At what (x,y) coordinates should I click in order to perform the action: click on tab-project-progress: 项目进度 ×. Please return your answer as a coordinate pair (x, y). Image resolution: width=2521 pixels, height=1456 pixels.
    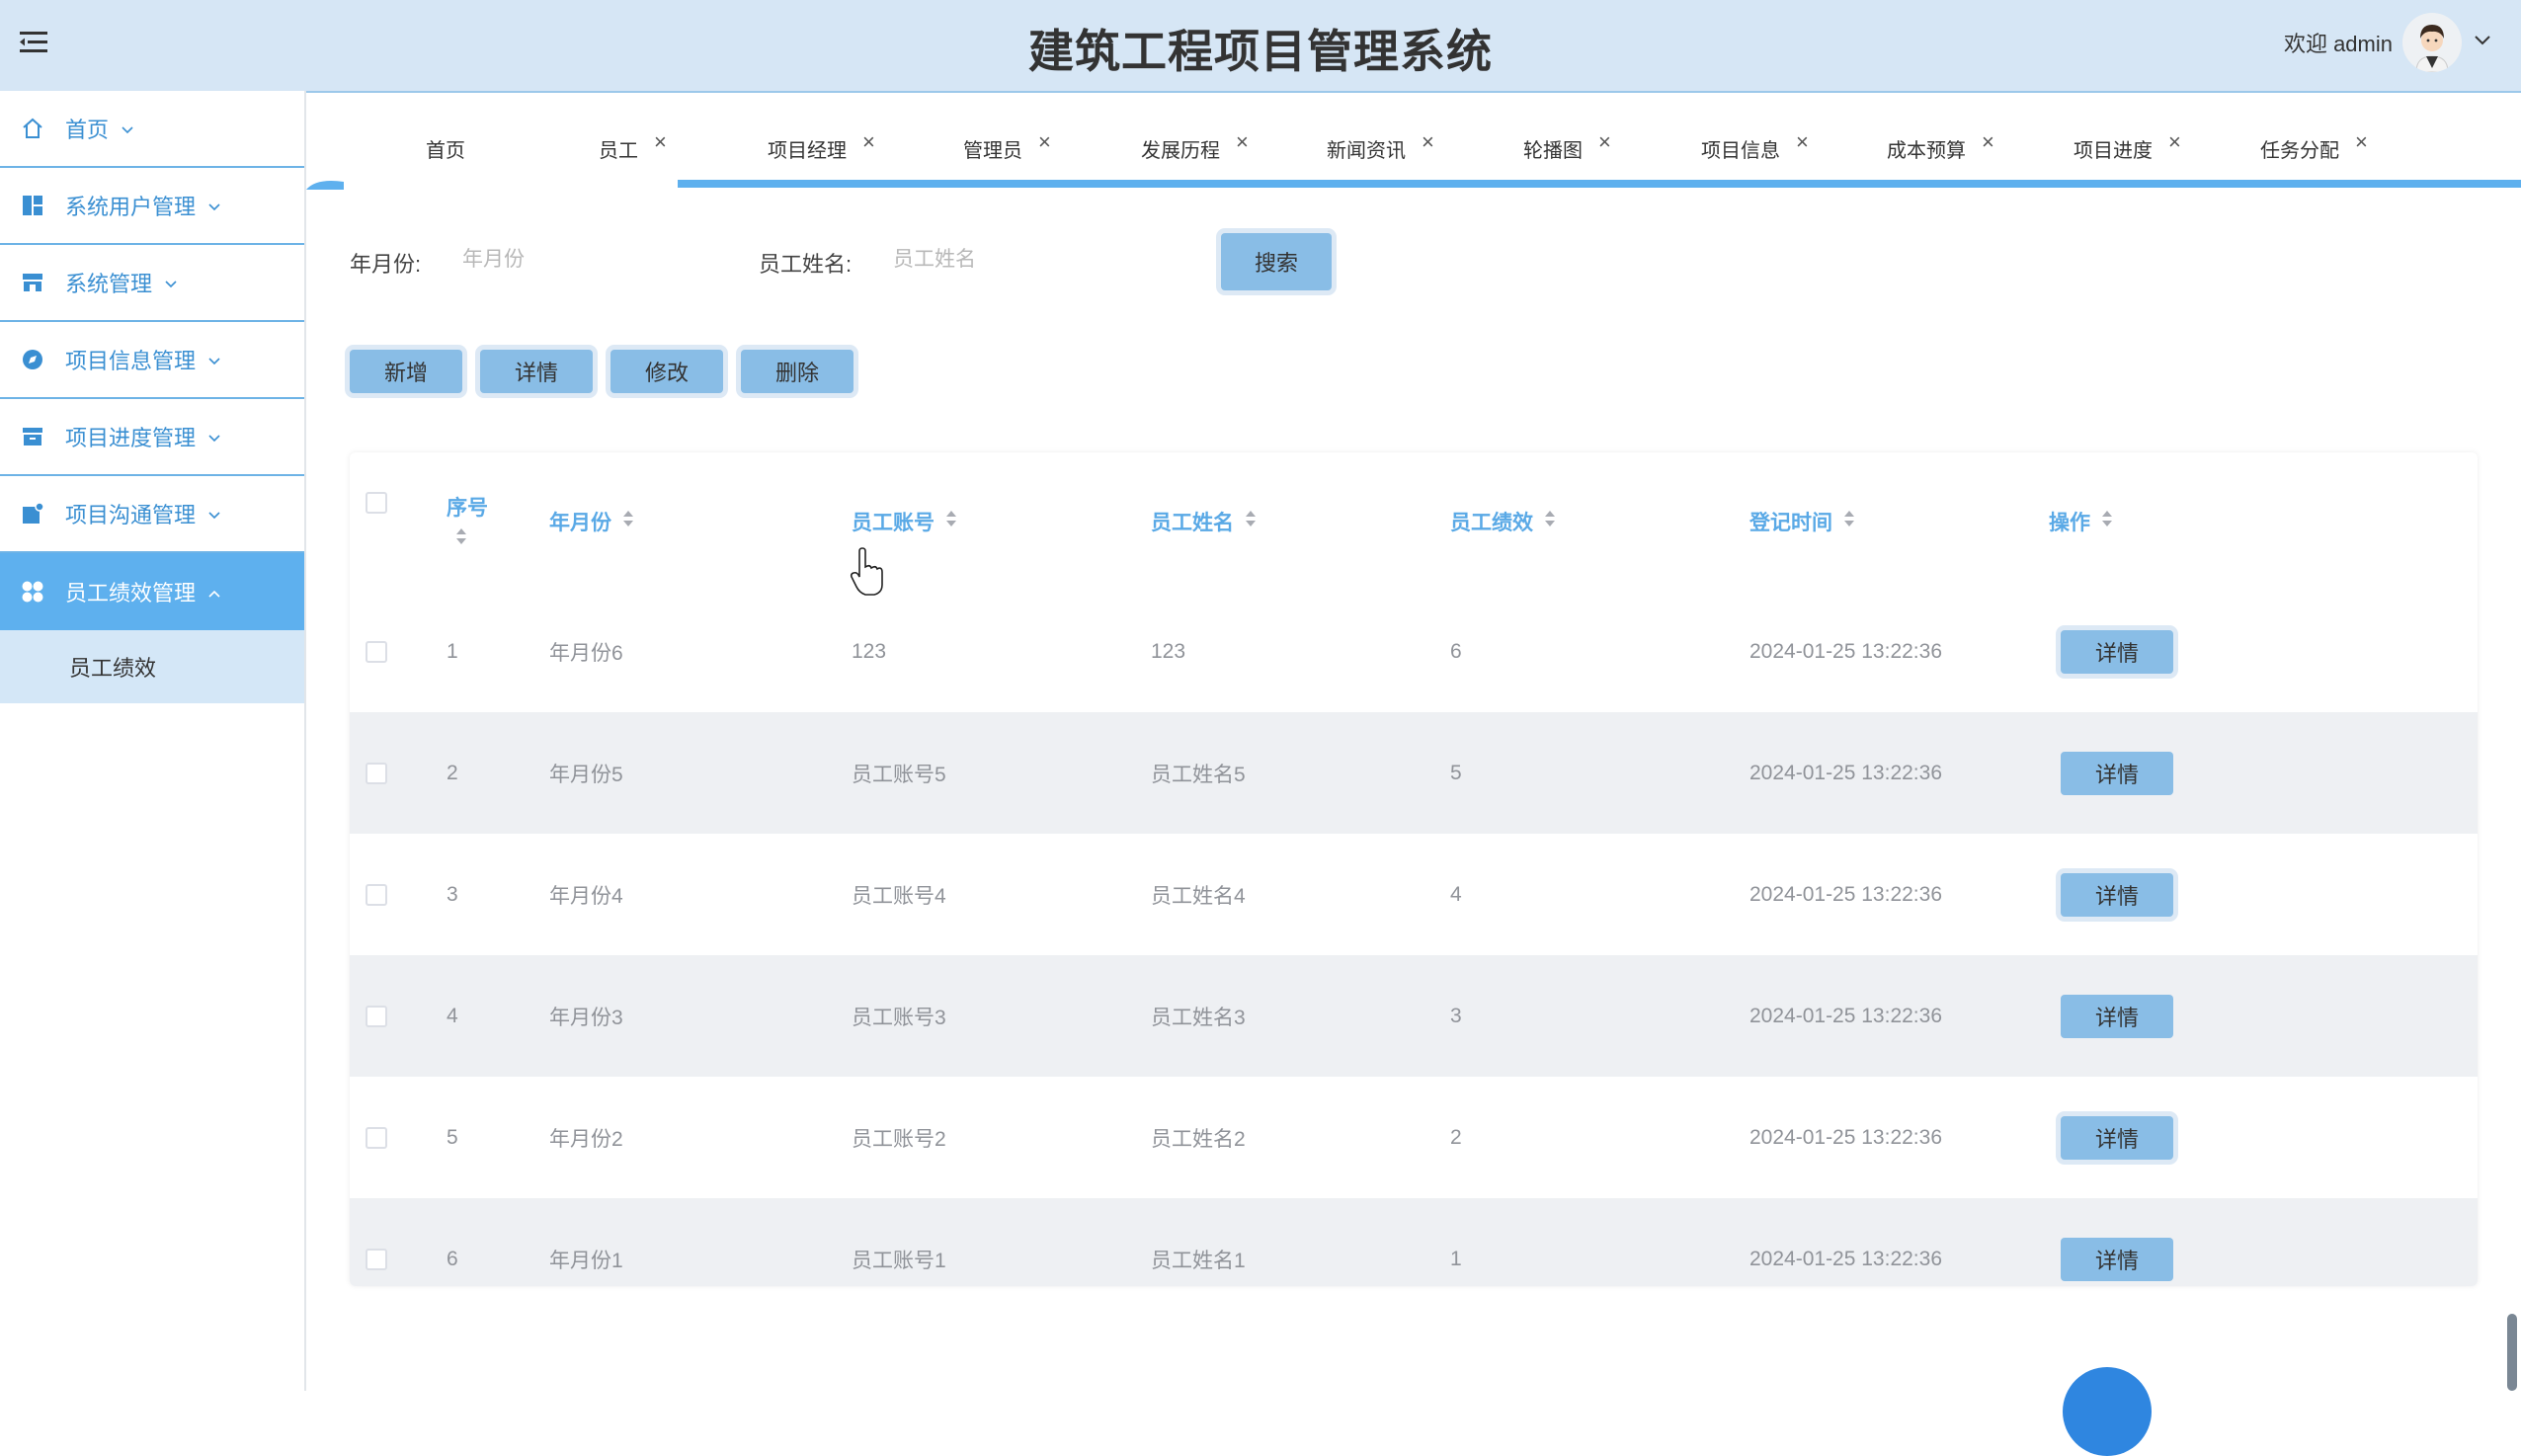
    Looking at the image, I should click on (2127, 148).